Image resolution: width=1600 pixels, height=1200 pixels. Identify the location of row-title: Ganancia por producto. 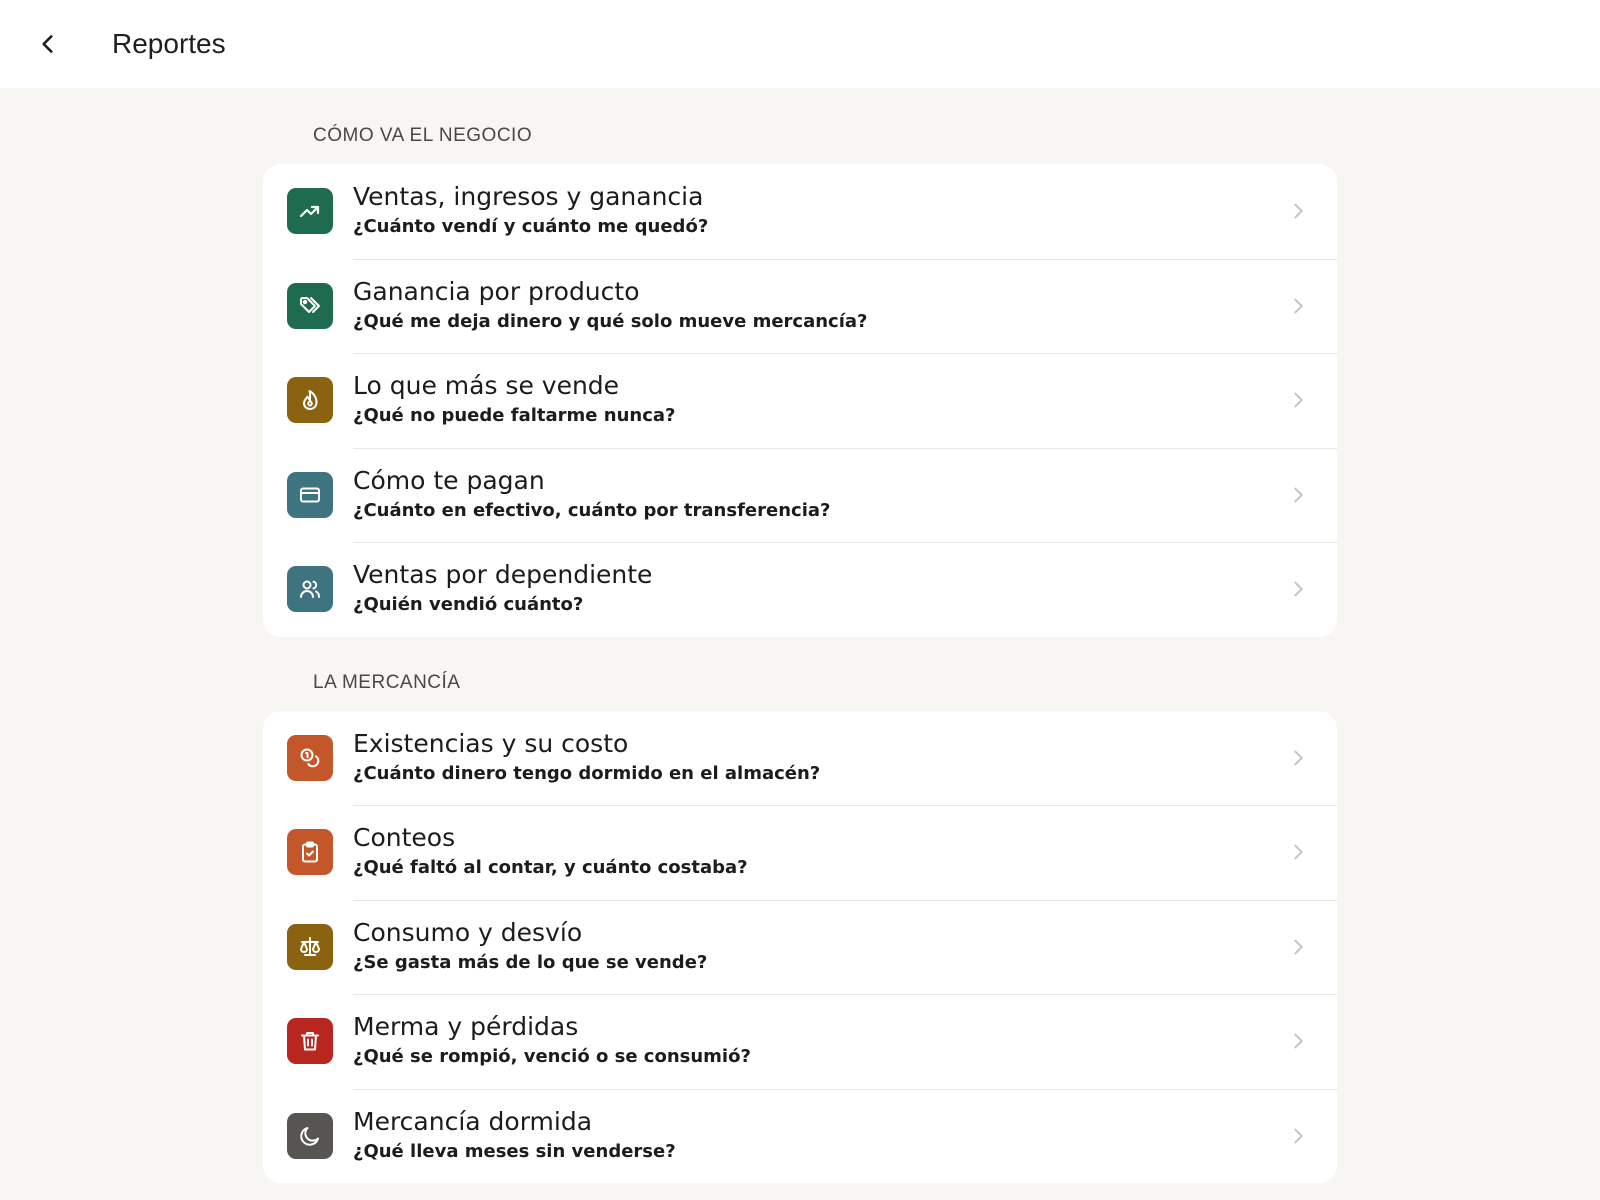
(496, 291).